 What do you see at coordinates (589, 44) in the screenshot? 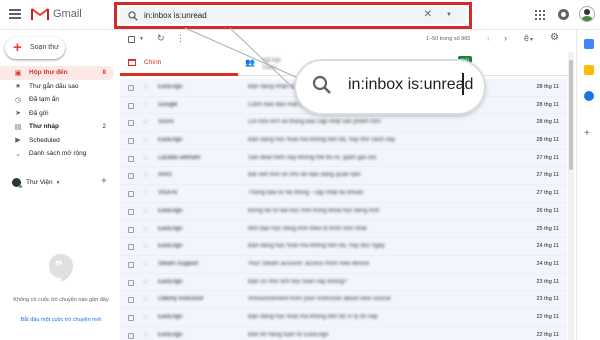
I see `calendar-icon` at bounding box center [589, 44].